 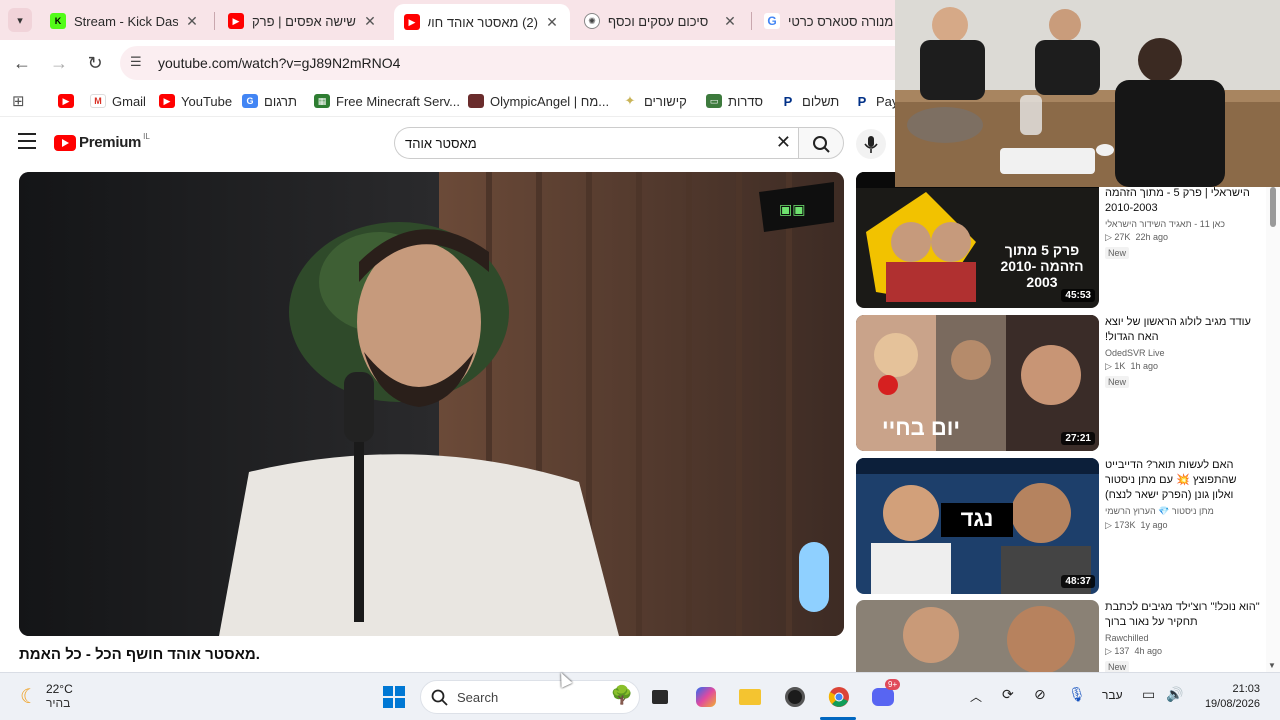 I want to click on channel-name: Rawchilled, so click(x=1182, y=638).